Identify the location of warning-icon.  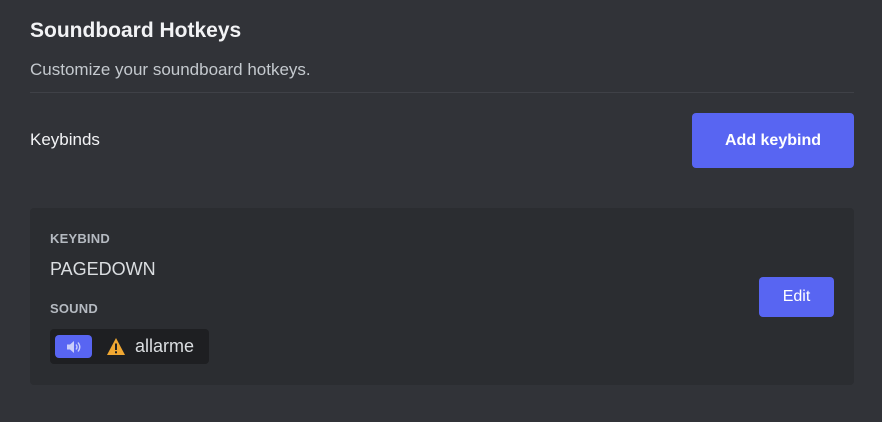
(116, 346).